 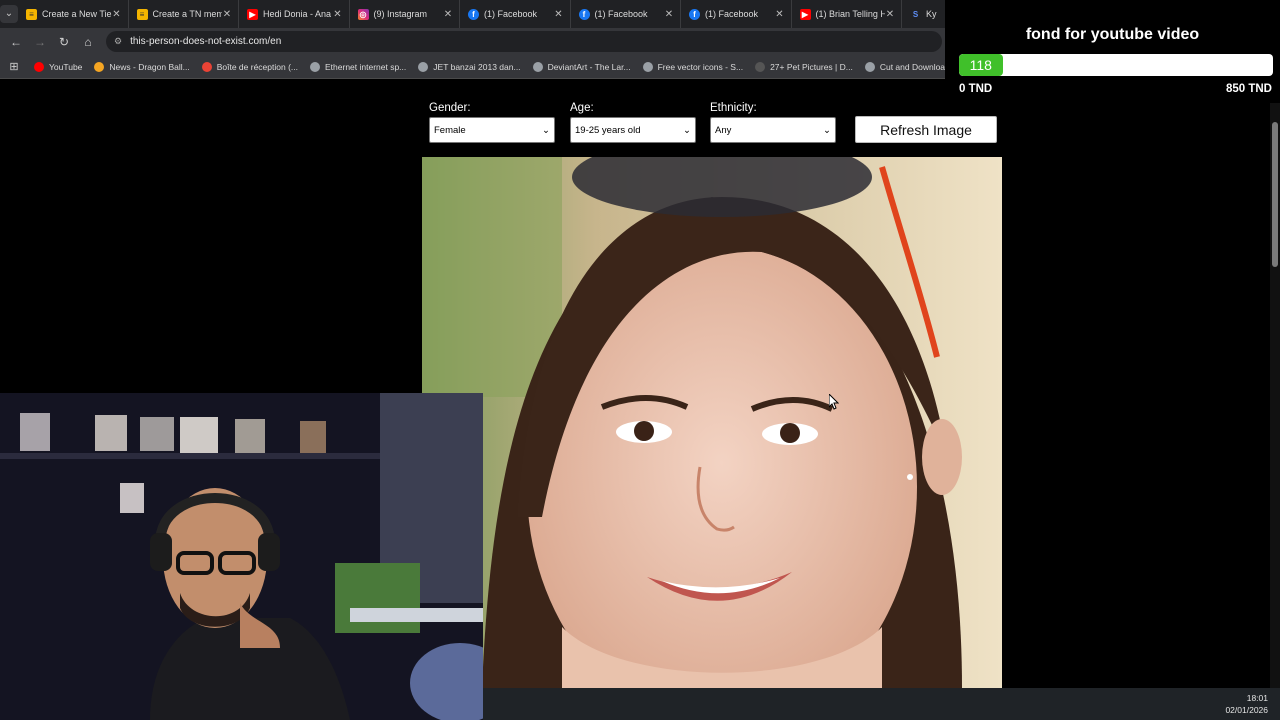 What do you see at coordinates (64, 42) in the screenshot?
I see `reload-button: ↻` at bounding box center [64, 42].